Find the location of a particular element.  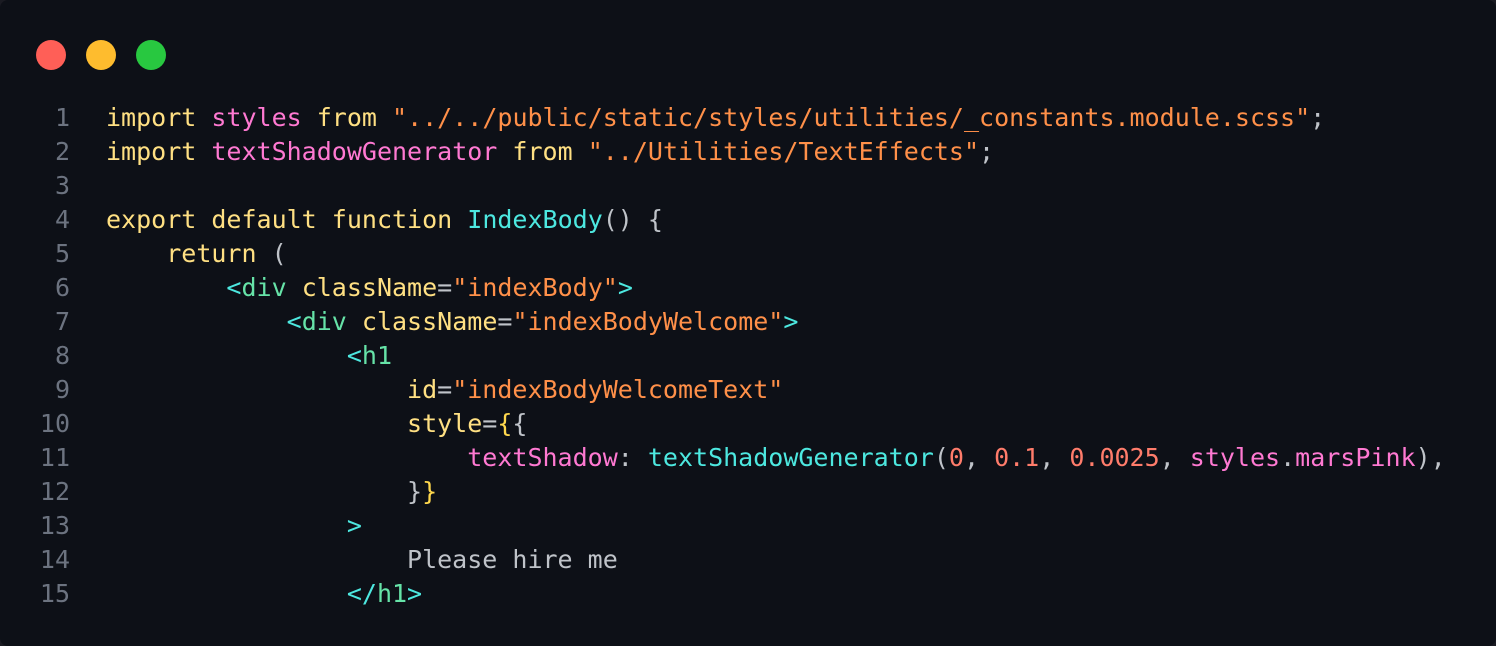

code-token-attr: id is located at coordinates (422, 389).